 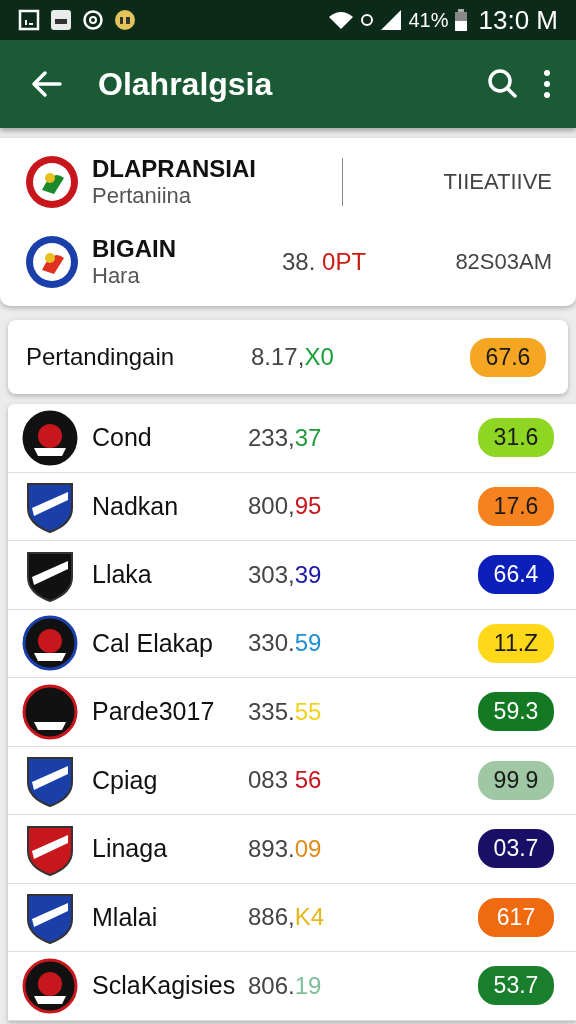 I want to click on team-name: SclaKagisies, so click(x=164, y=986).